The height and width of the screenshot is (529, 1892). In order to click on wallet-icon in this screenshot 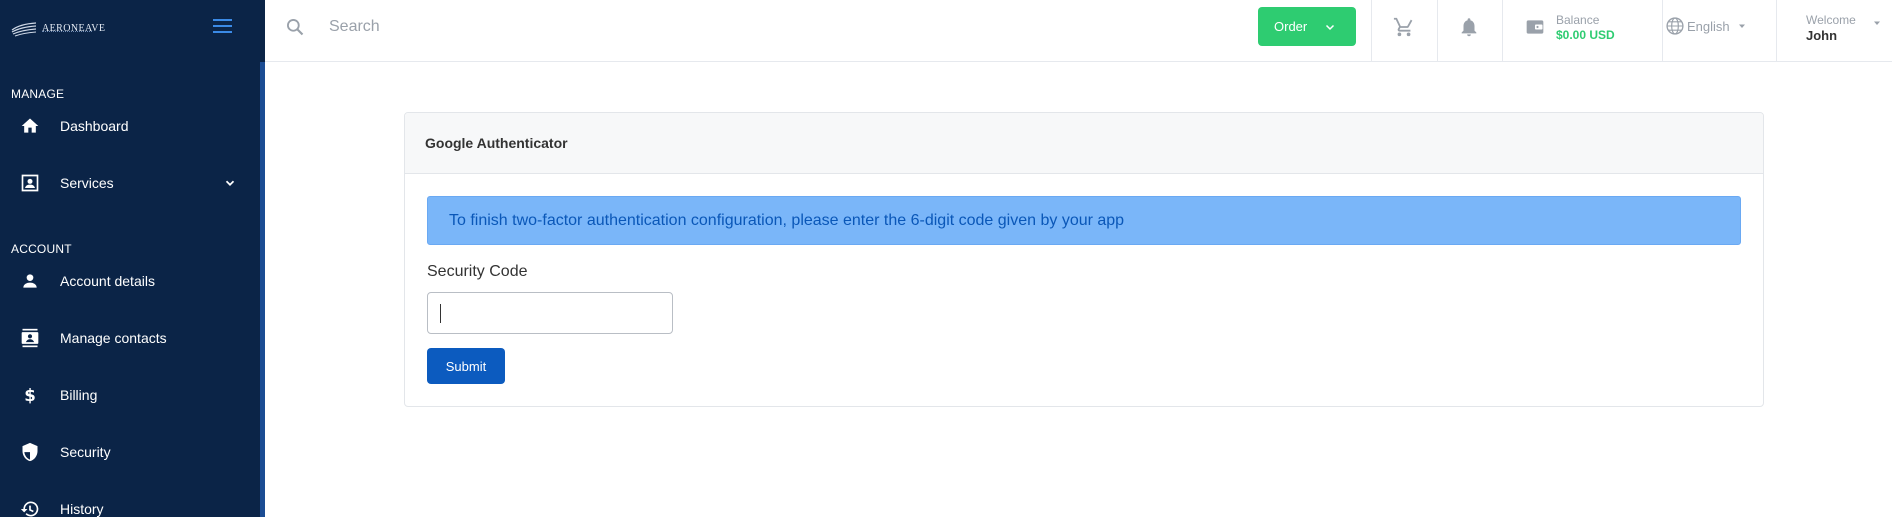, I will do `click(1535, 27)`.